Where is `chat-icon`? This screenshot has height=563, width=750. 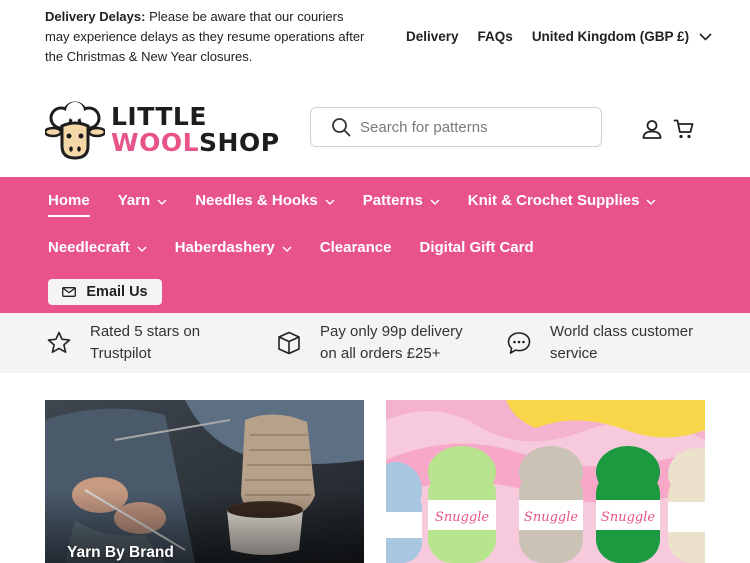 chat-icon is located at coordinates (519, 343).